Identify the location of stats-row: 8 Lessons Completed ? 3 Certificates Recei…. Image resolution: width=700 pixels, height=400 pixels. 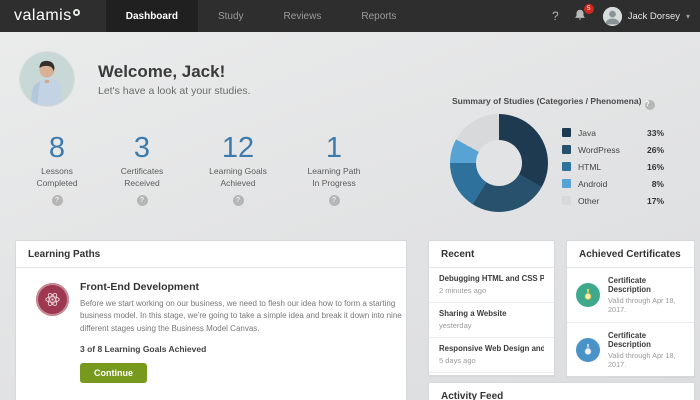
(199, 170).